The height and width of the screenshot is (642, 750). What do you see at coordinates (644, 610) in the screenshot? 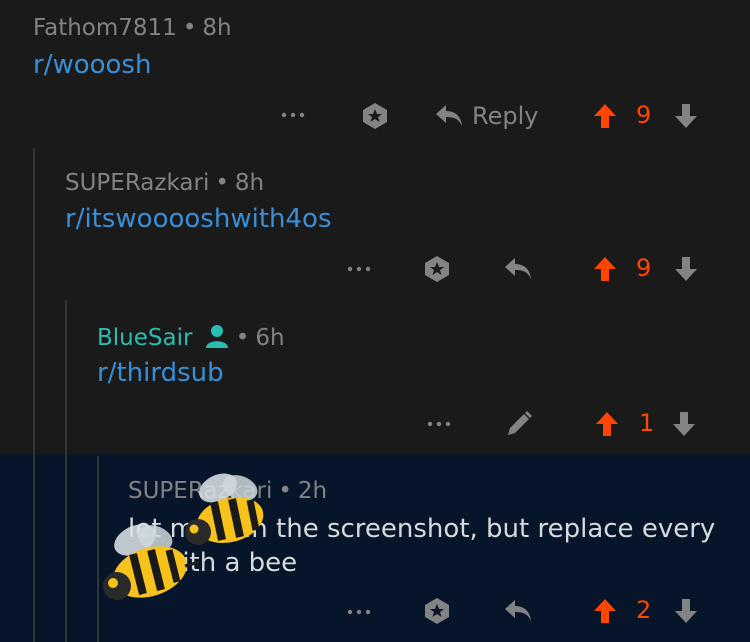
I see `vote-score: 2` at bounding box center [644, 610].